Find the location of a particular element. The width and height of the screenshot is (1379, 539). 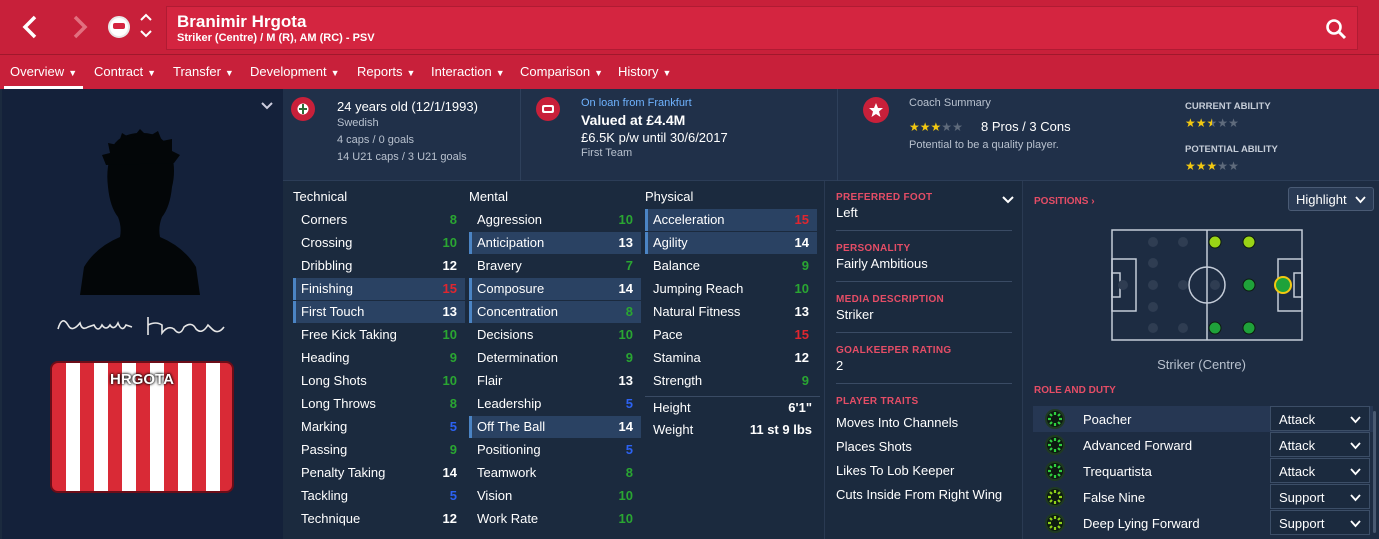

attribute-row: Passing 9 is located at coordinates (379, 450).